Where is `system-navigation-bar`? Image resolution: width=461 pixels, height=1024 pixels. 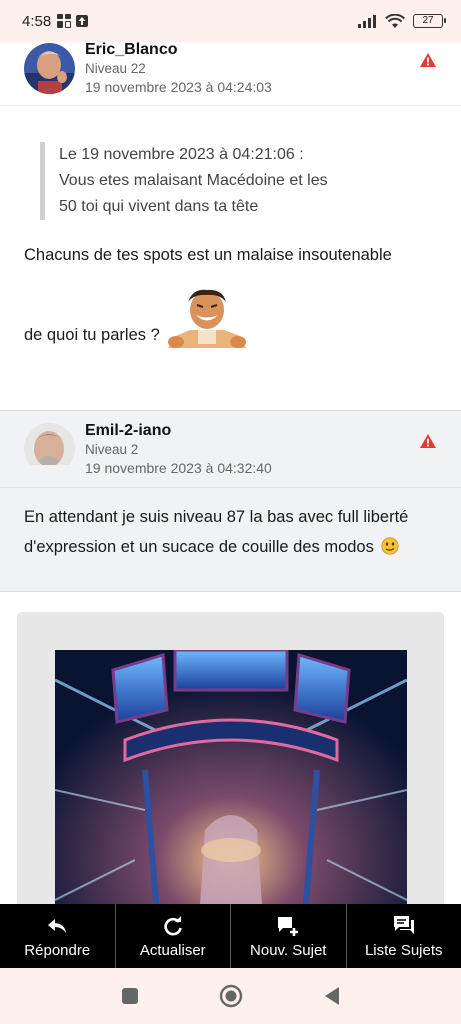 system-navigation-bar is located at coordinates (230, 996).